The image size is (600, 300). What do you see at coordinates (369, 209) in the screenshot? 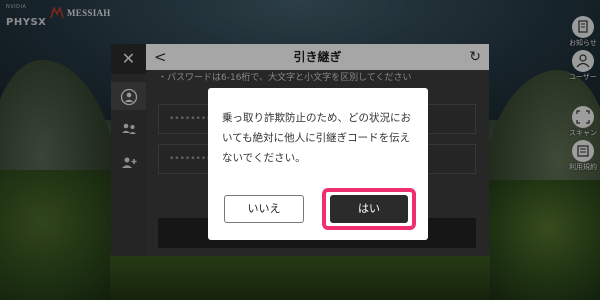
I see `yes-button: はい` at bounding box center [369, 209].